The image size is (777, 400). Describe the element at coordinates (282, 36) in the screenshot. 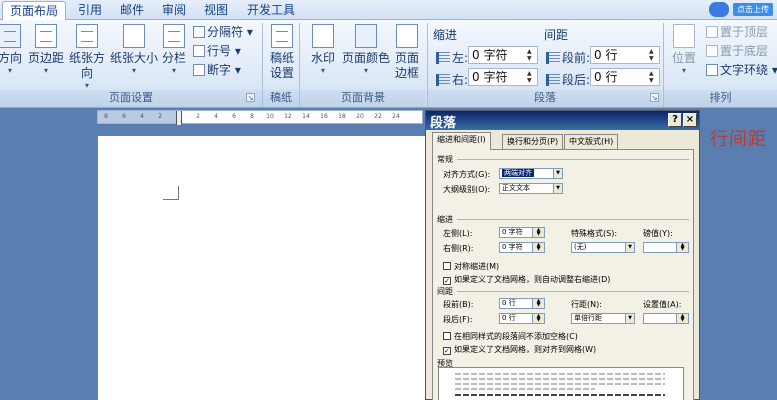

I see `manuscript-icon` at that location.